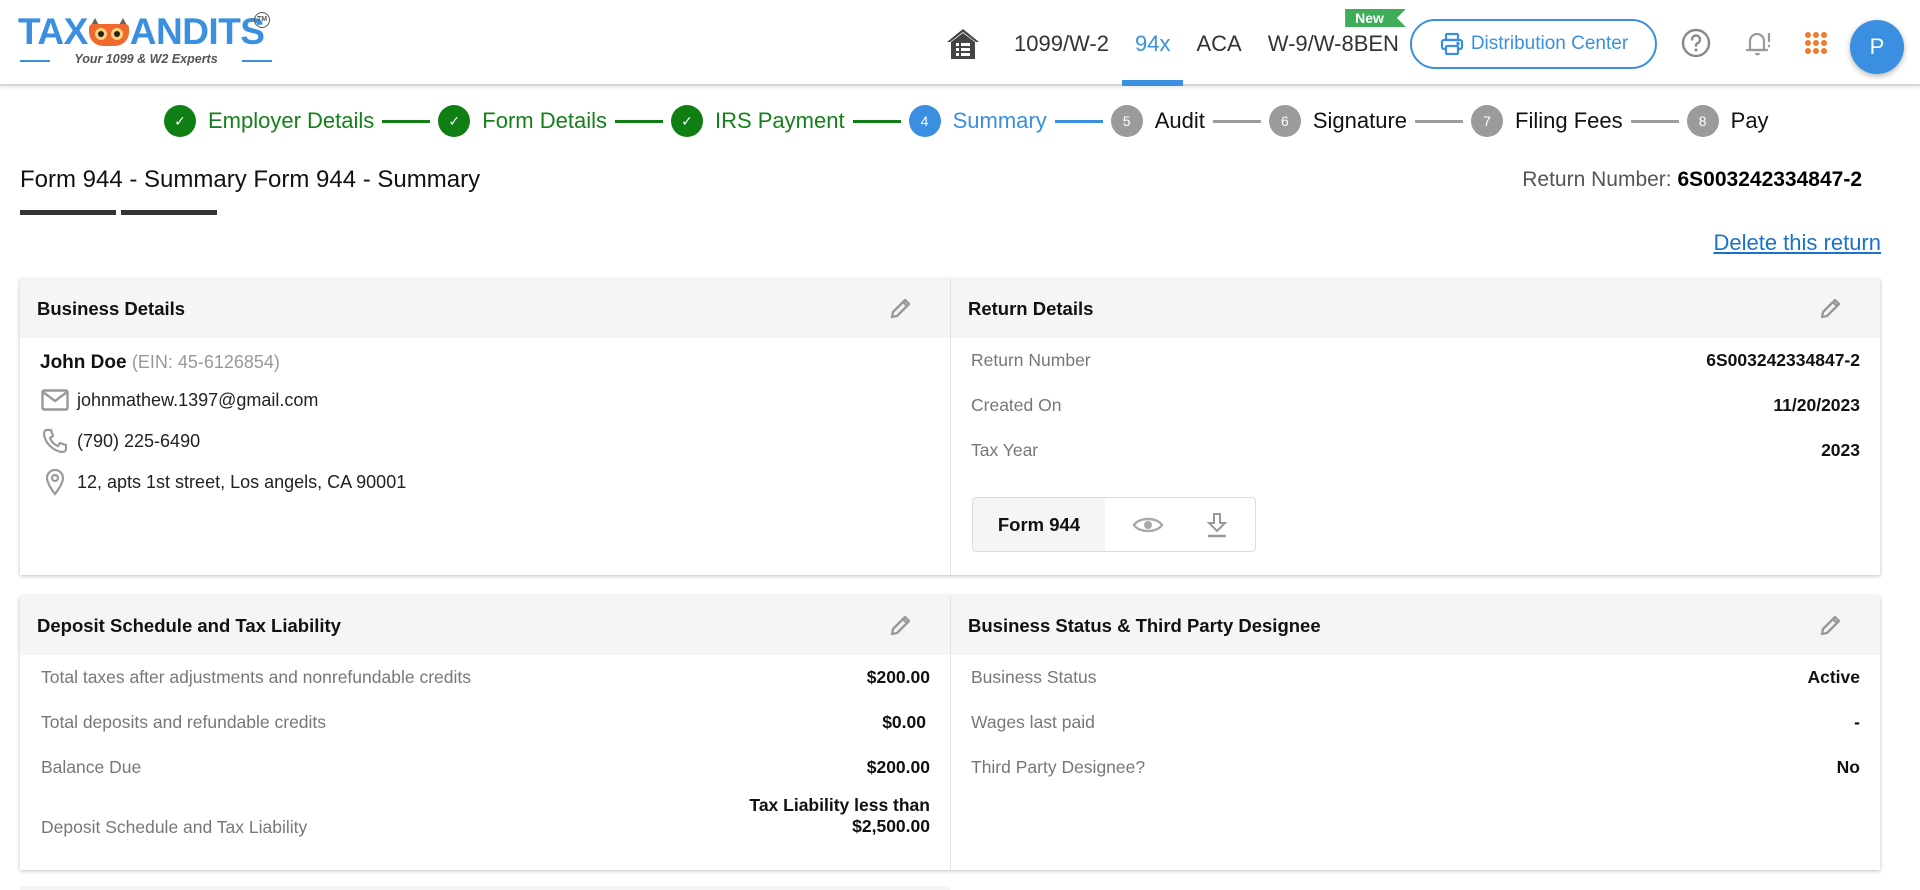 This screenshot has height=890, width=1920. What do you see at coordinates (1769, 179) in the screenshot?
I see `return-number-value: 6S003242334847-2` at bounding box center [1769, 179].